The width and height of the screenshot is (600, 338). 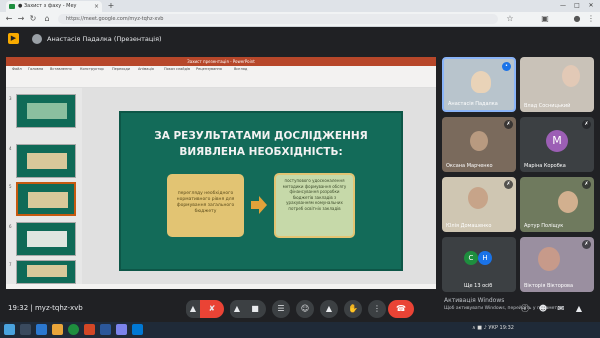 I want to click on ribbon-tab-slideshow: Показ слайдів, so click(x=177, y=69).